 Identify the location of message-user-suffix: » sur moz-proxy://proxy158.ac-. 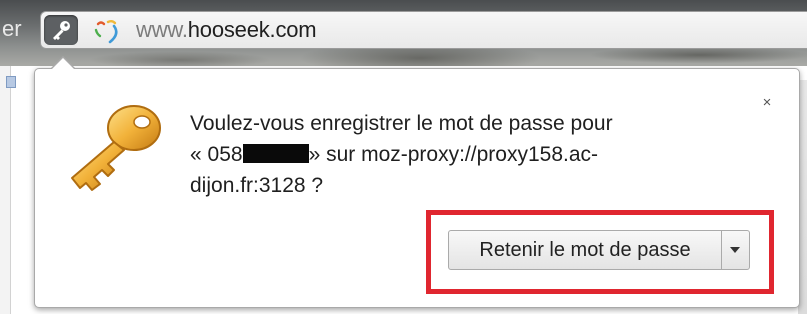
(453, 154).